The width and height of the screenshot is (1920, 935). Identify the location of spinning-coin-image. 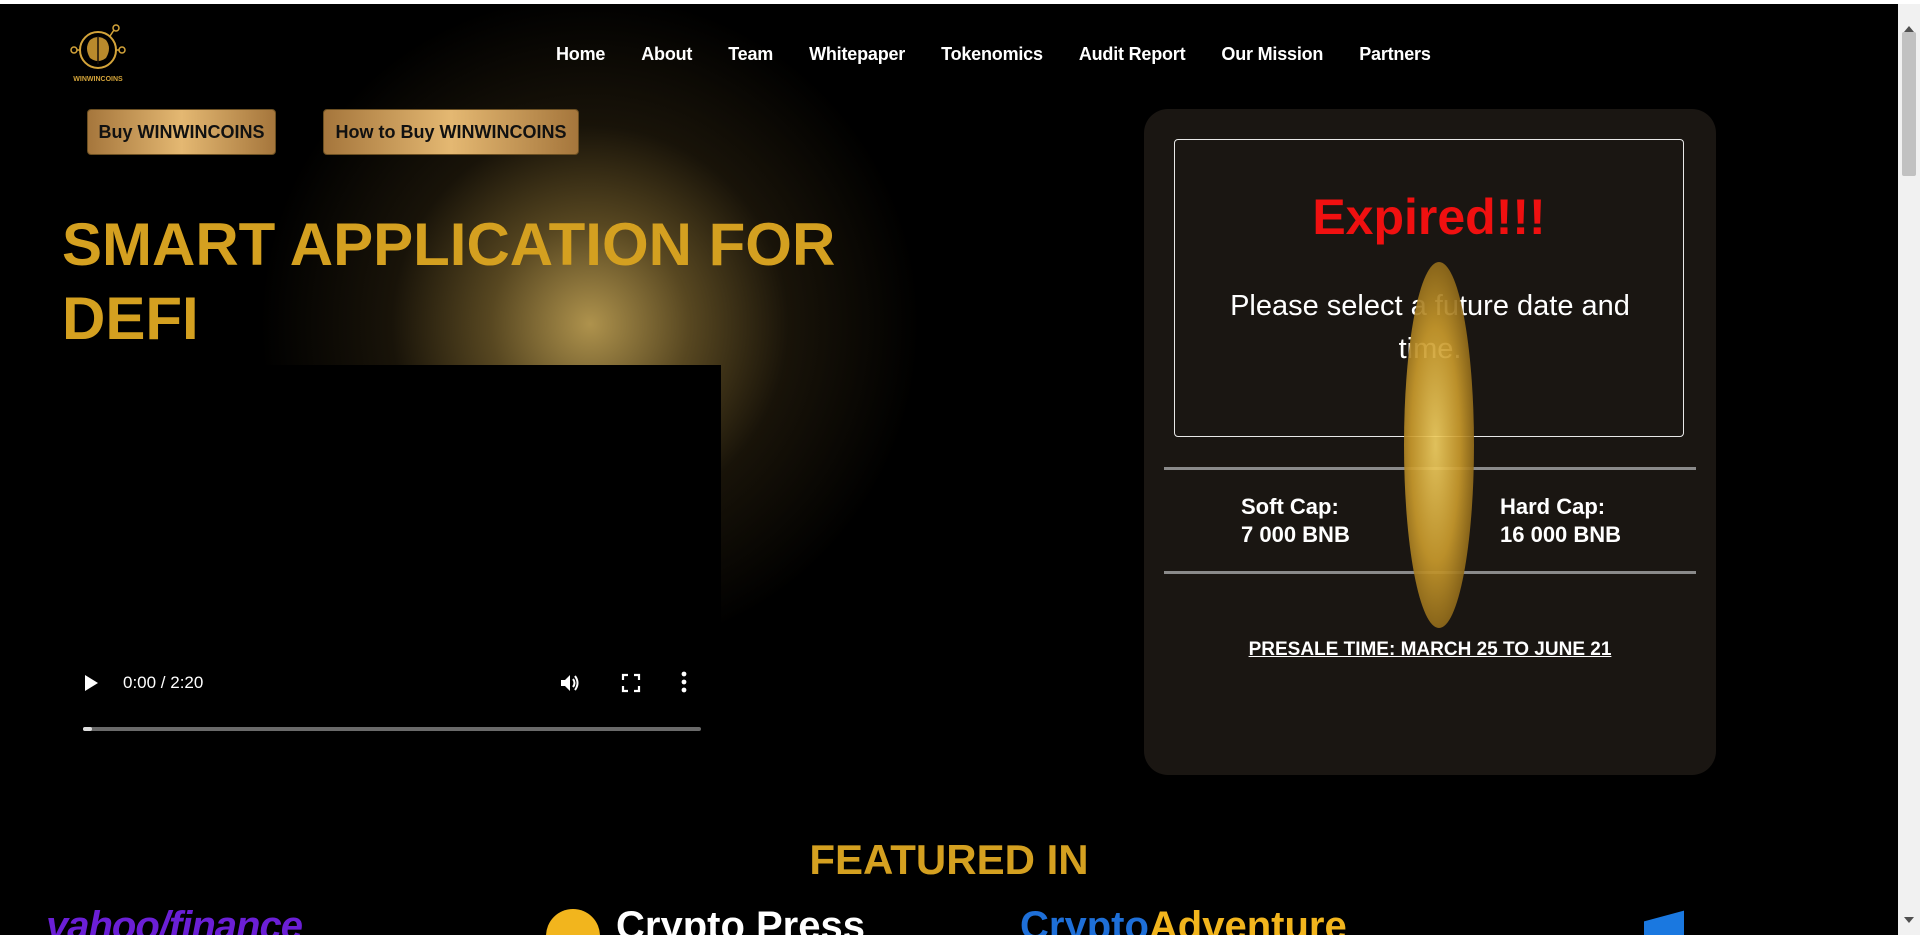
(1439, 445).